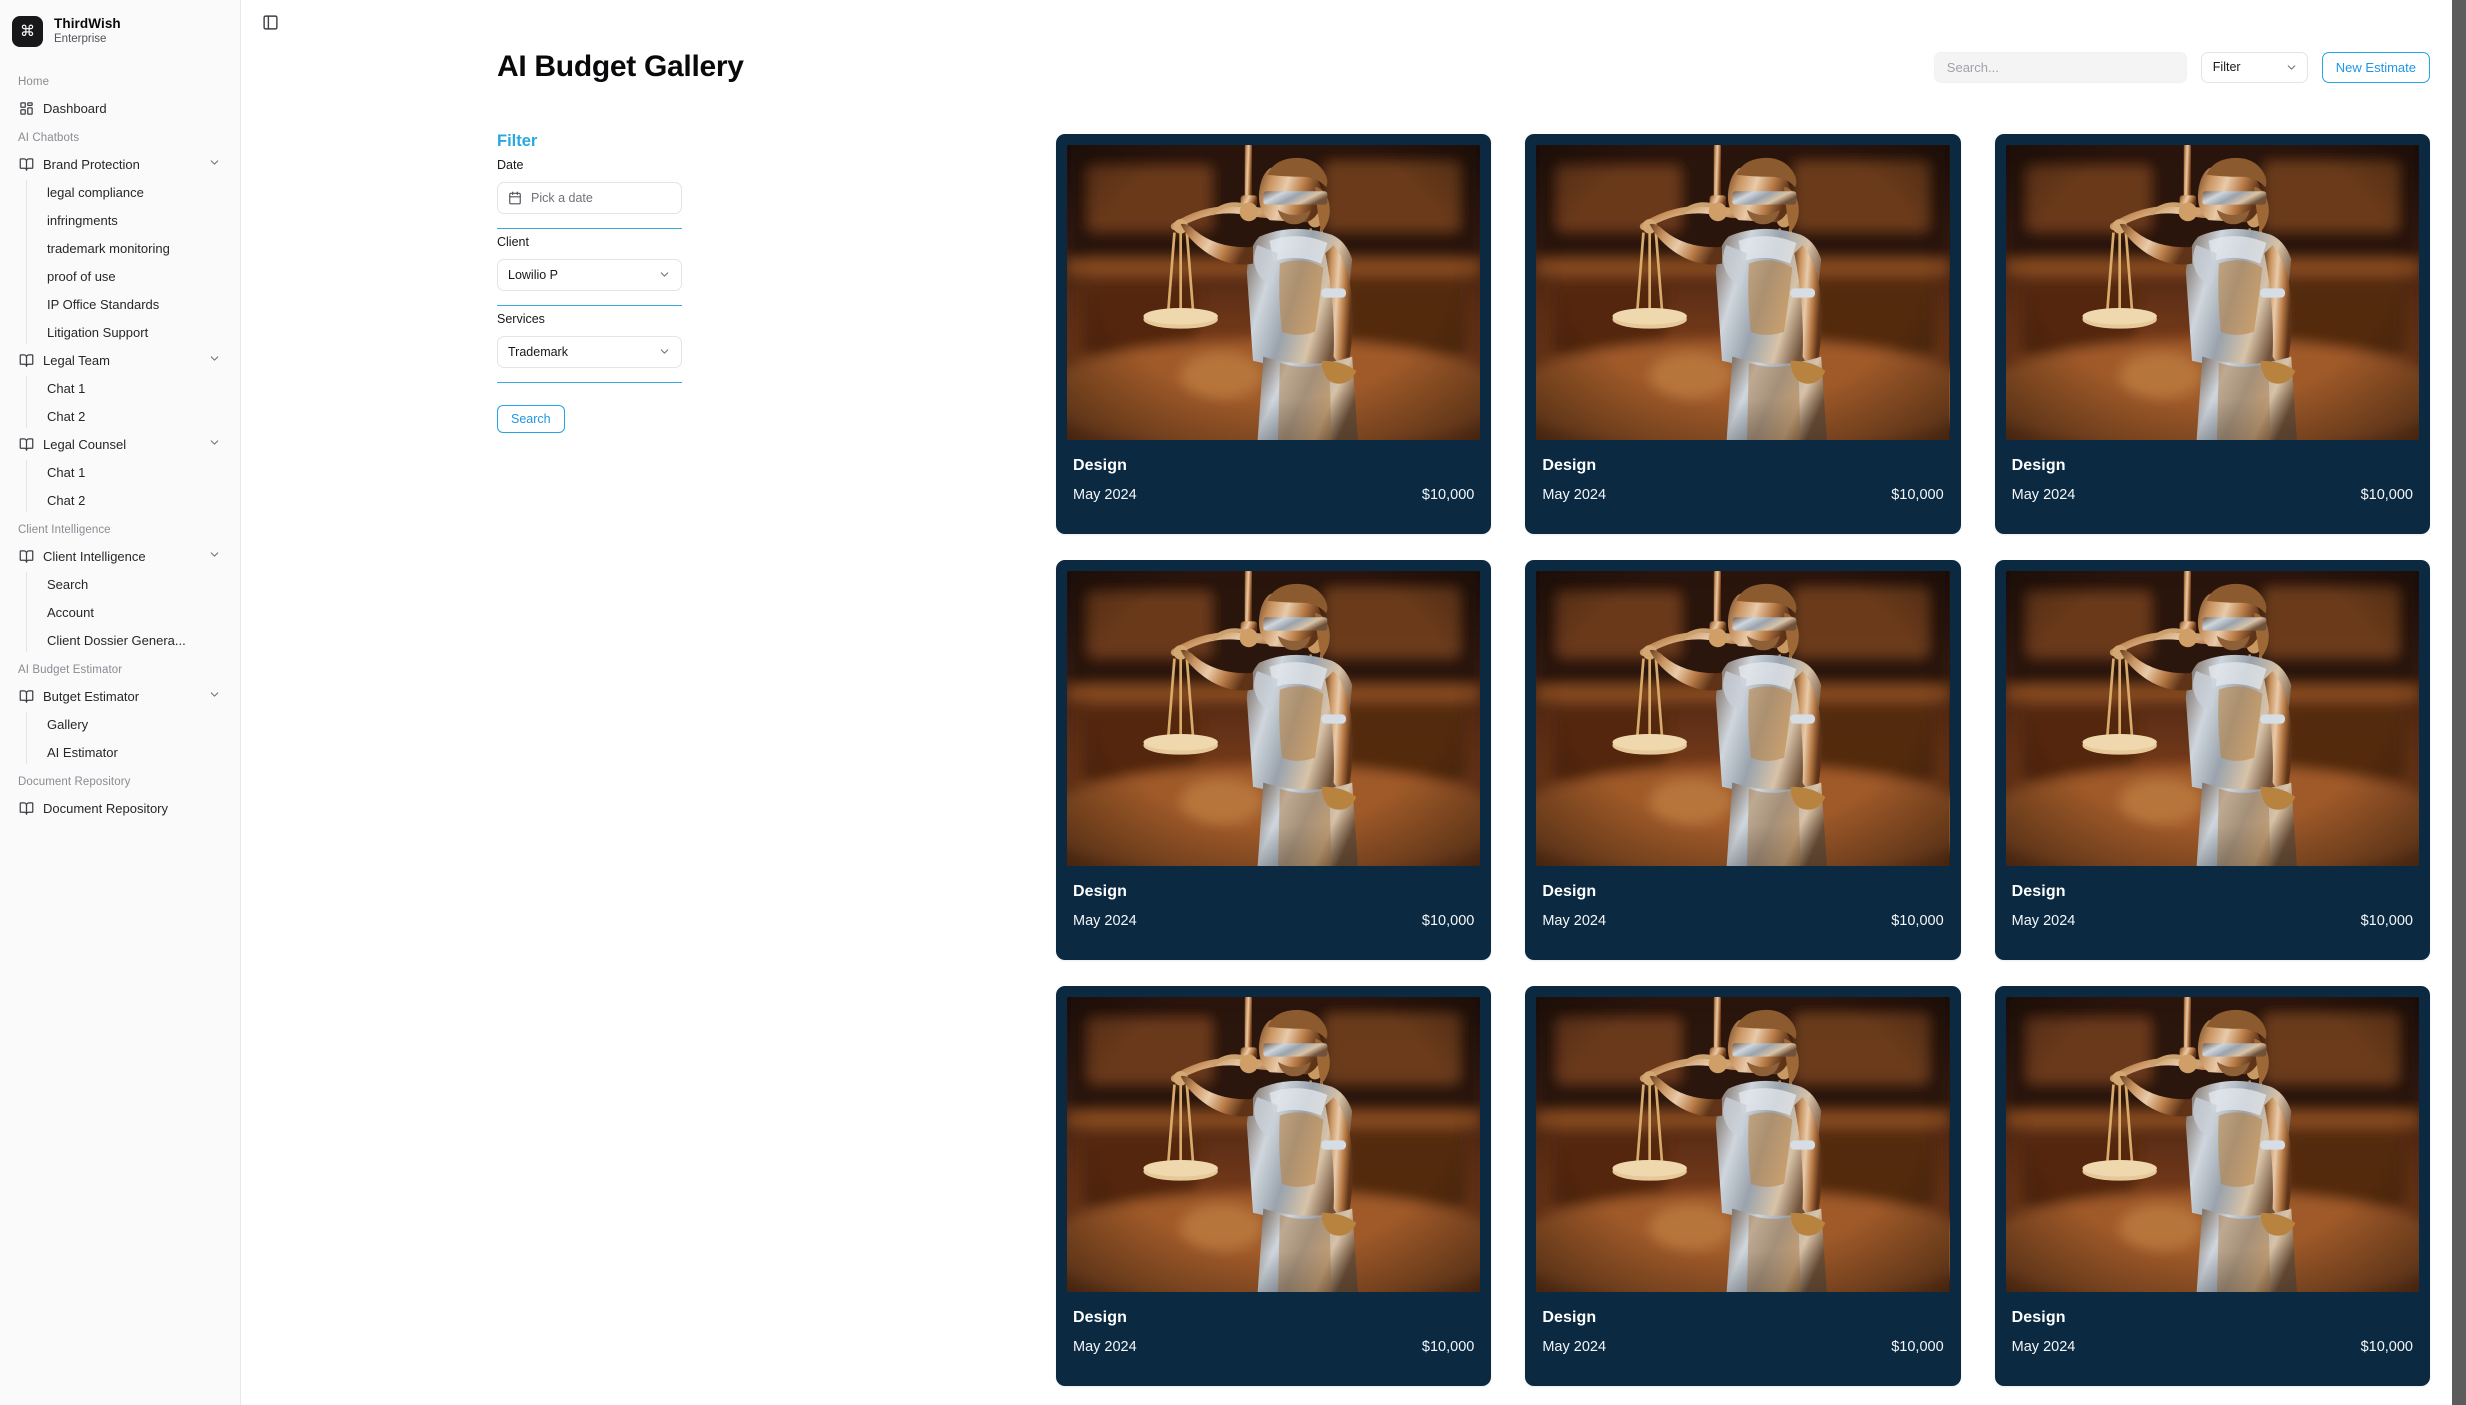 The height and width of the screenshot is (1405, 2466). I want to click on services-select: Trademark, so click(589, 351).